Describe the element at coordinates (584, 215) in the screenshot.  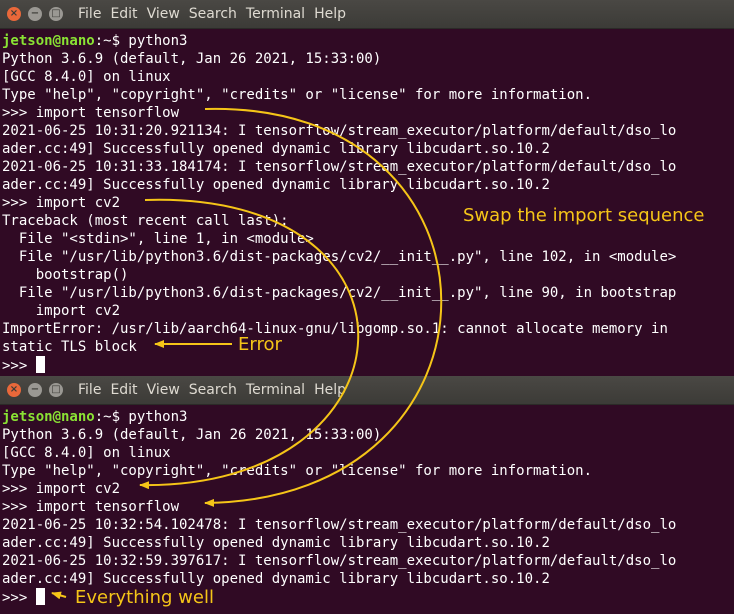
I see `swap-annotation: Swap the import sequence` at that location.